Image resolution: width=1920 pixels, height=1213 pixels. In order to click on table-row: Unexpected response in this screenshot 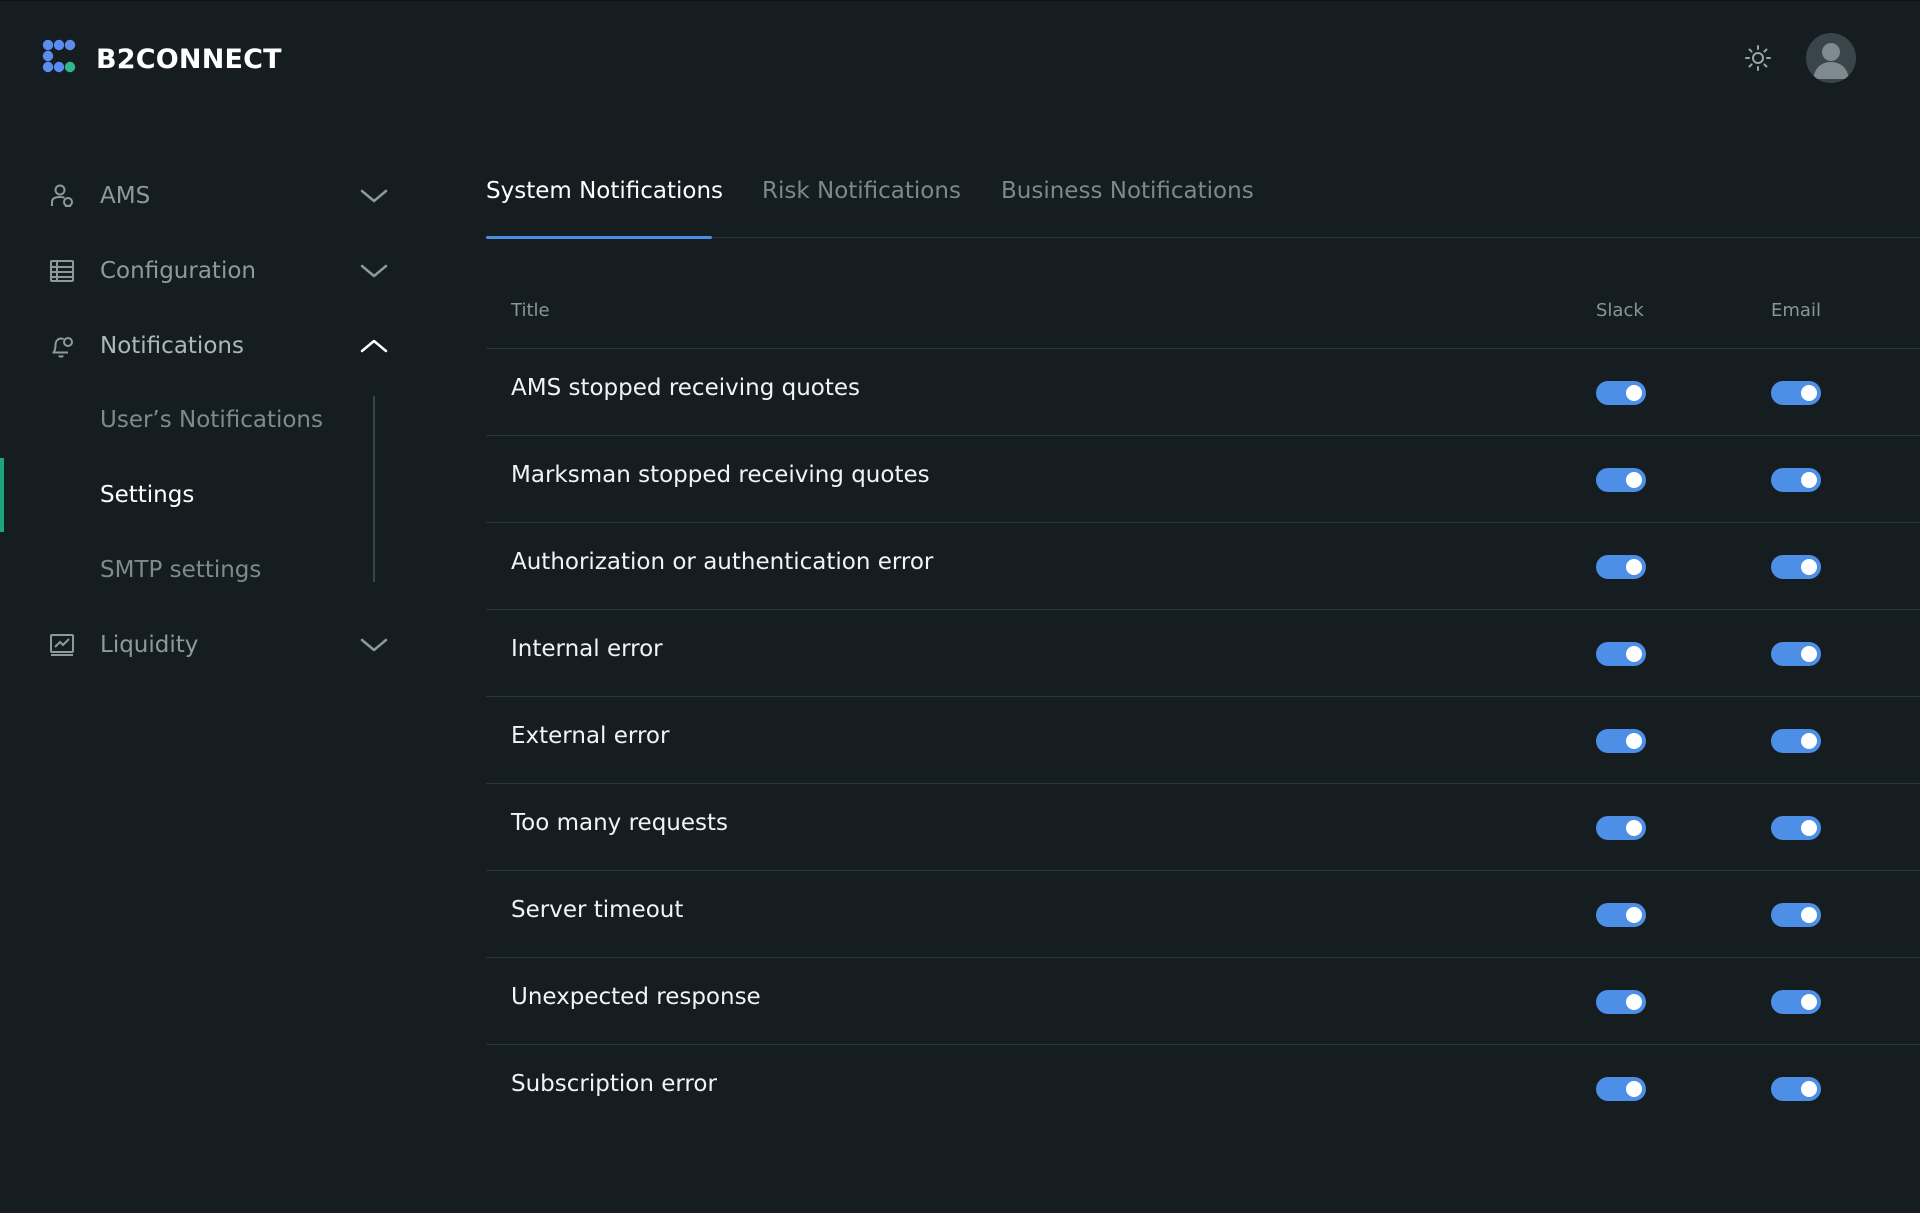, I will do `click(1203, 1001)`.